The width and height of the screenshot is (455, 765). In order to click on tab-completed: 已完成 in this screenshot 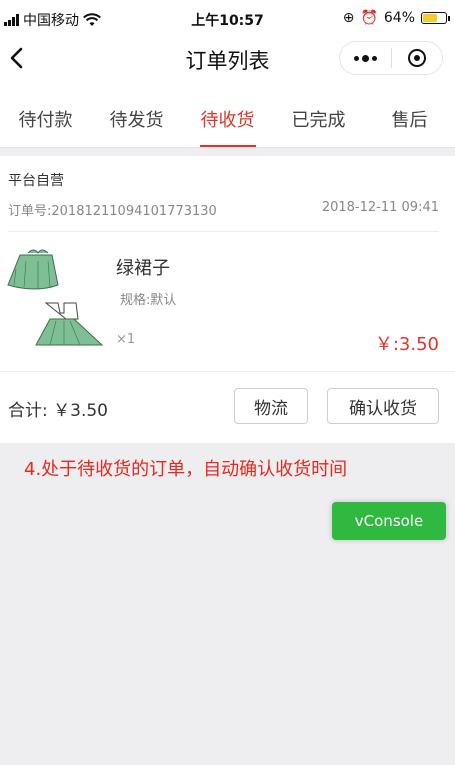, I will do `click(318, 114)`.